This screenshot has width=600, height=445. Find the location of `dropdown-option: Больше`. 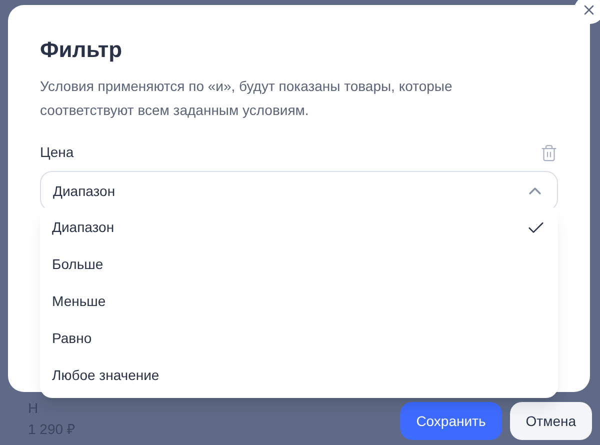

dropdown-option: Больше is located at coordinates (299, 264).